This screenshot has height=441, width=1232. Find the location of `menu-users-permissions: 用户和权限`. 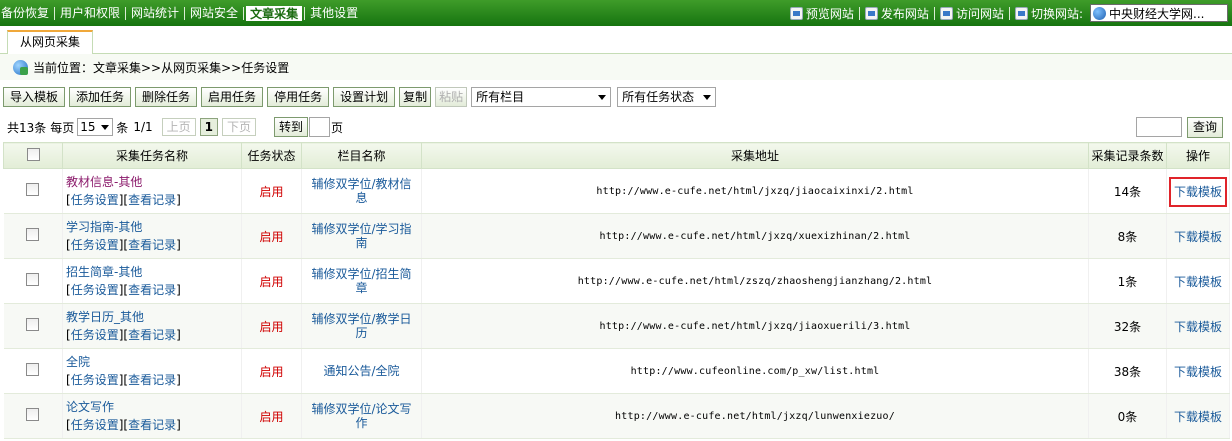

menu-users-permissions: 用户和权限 is located at coordinates (90, 13).